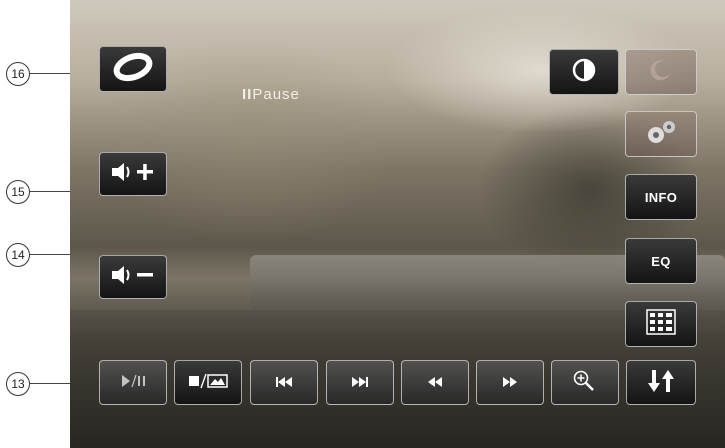  What do you see at coordinates (276, 94) in the screenshot?
I see `pause-label: Pause` at bounding box center [276, 94].